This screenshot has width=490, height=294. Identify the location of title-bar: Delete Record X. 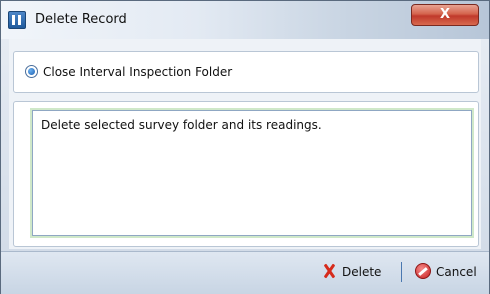
(245, 20).